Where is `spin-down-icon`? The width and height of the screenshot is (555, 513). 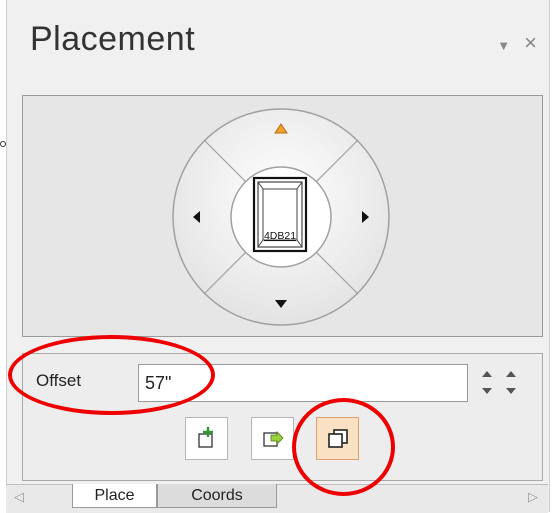
spin-down-icon is located at coordinates (487, 391).